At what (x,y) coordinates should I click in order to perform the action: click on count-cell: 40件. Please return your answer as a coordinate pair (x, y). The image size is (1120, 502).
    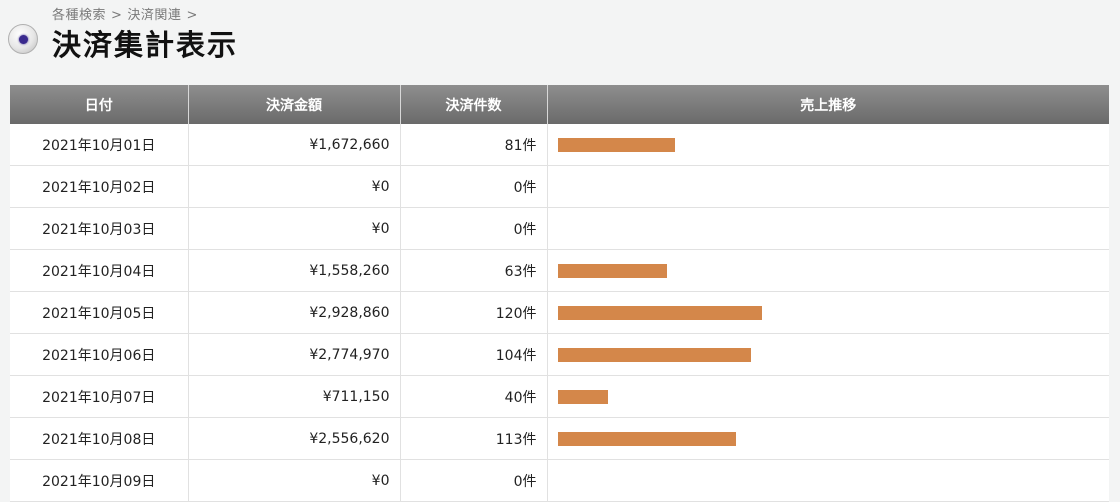
    Looking at the image, I should click on (474, 396).